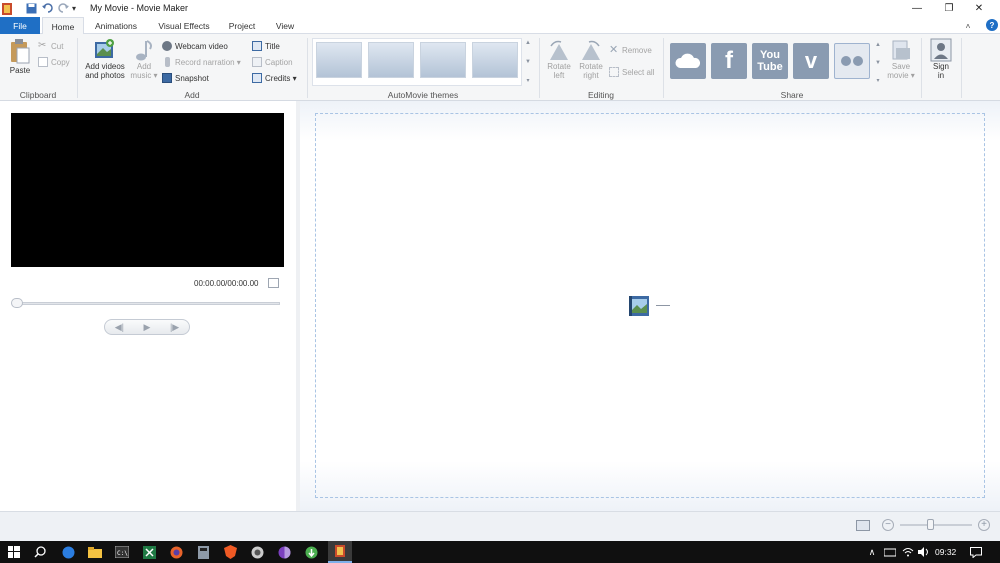 The image size is (1000, 563). I want to click on tab-view: View, so click(285, 25).